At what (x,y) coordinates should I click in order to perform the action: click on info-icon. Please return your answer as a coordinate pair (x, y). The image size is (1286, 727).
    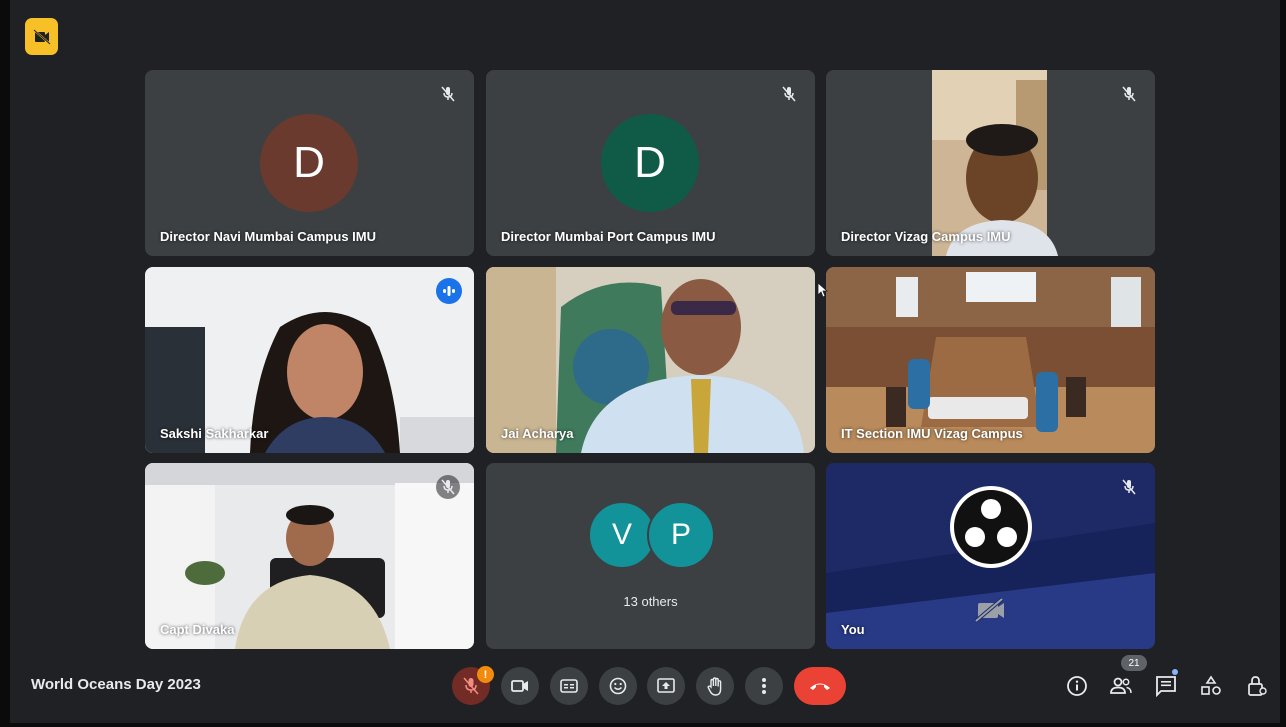
    Looking at the image, I should click on (1077, 686).